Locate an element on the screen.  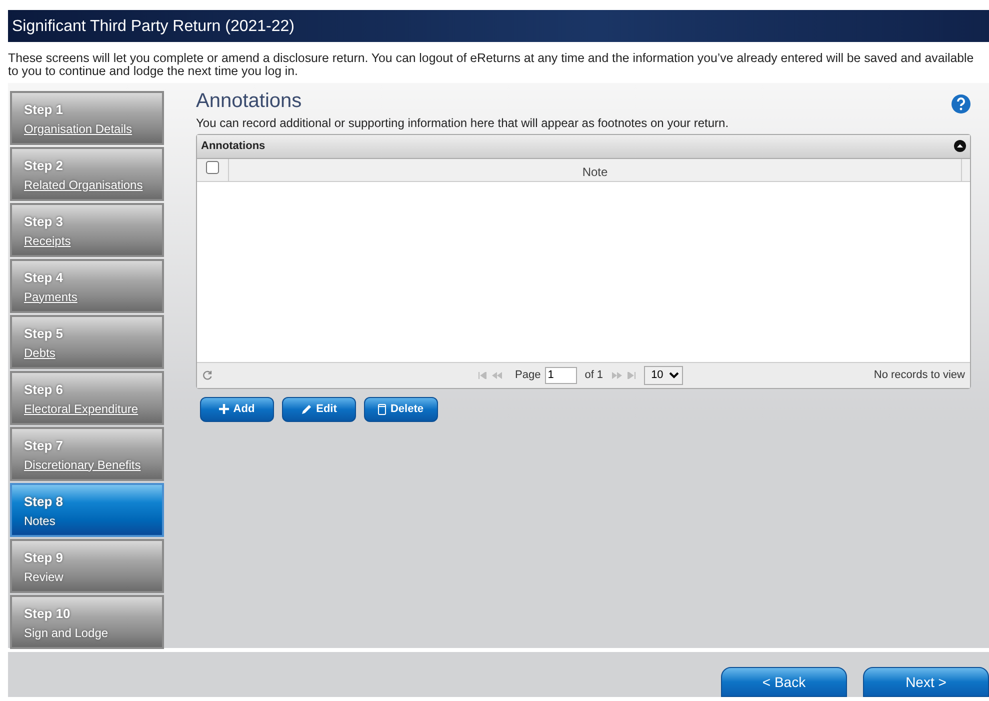
step-number: Step 5 is located at coordinates (44, 334).